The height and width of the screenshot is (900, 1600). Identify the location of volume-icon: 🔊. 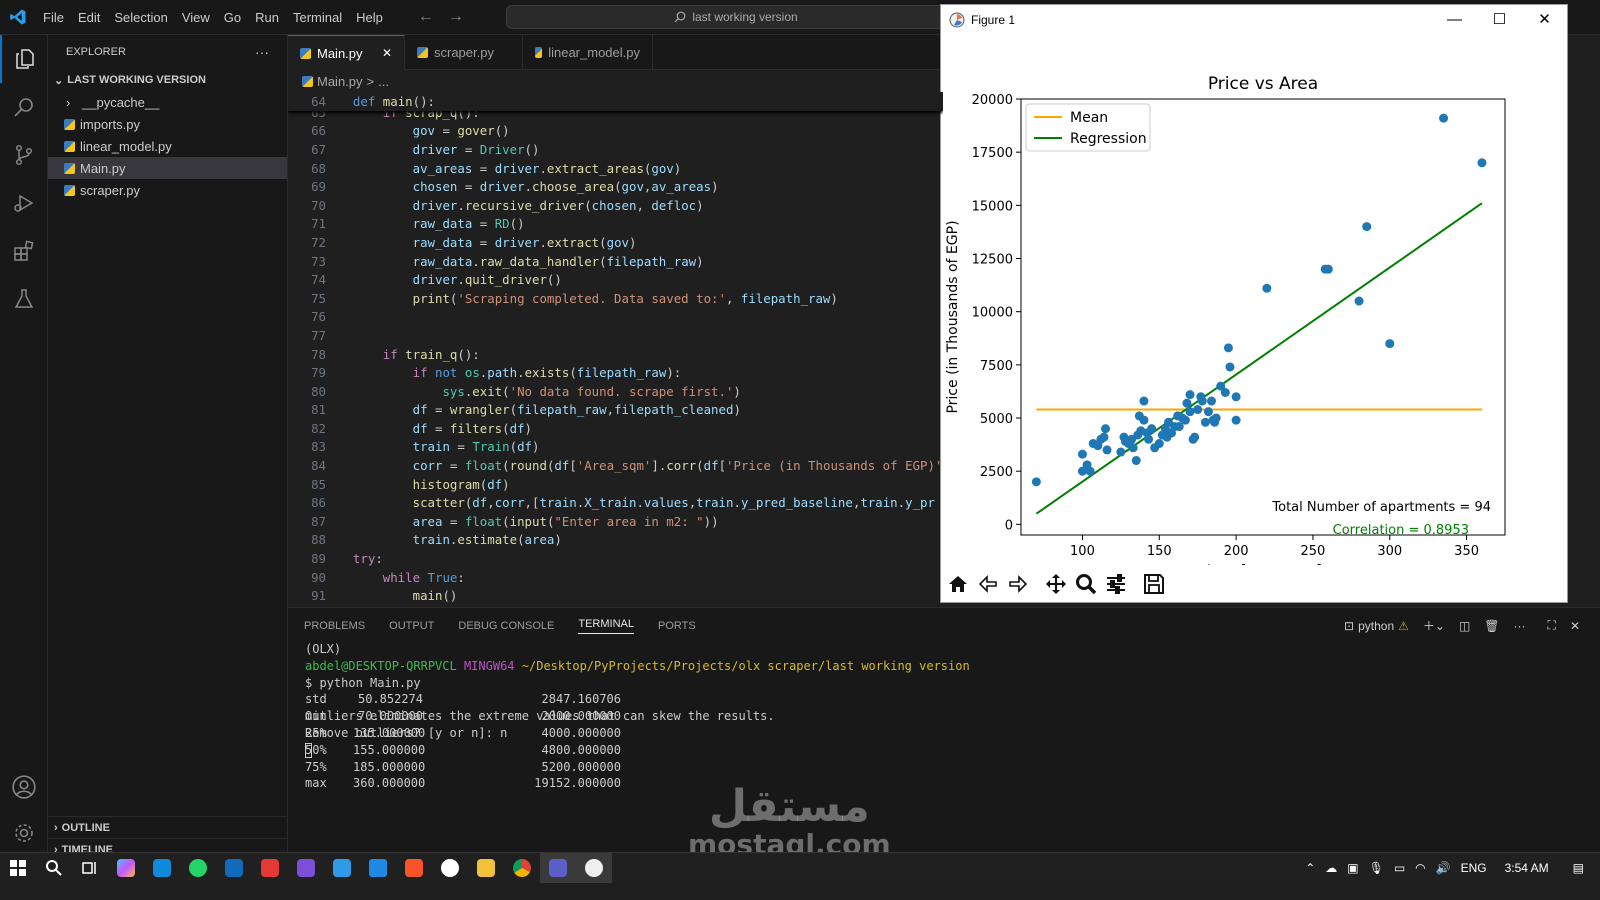
(1443, 868).